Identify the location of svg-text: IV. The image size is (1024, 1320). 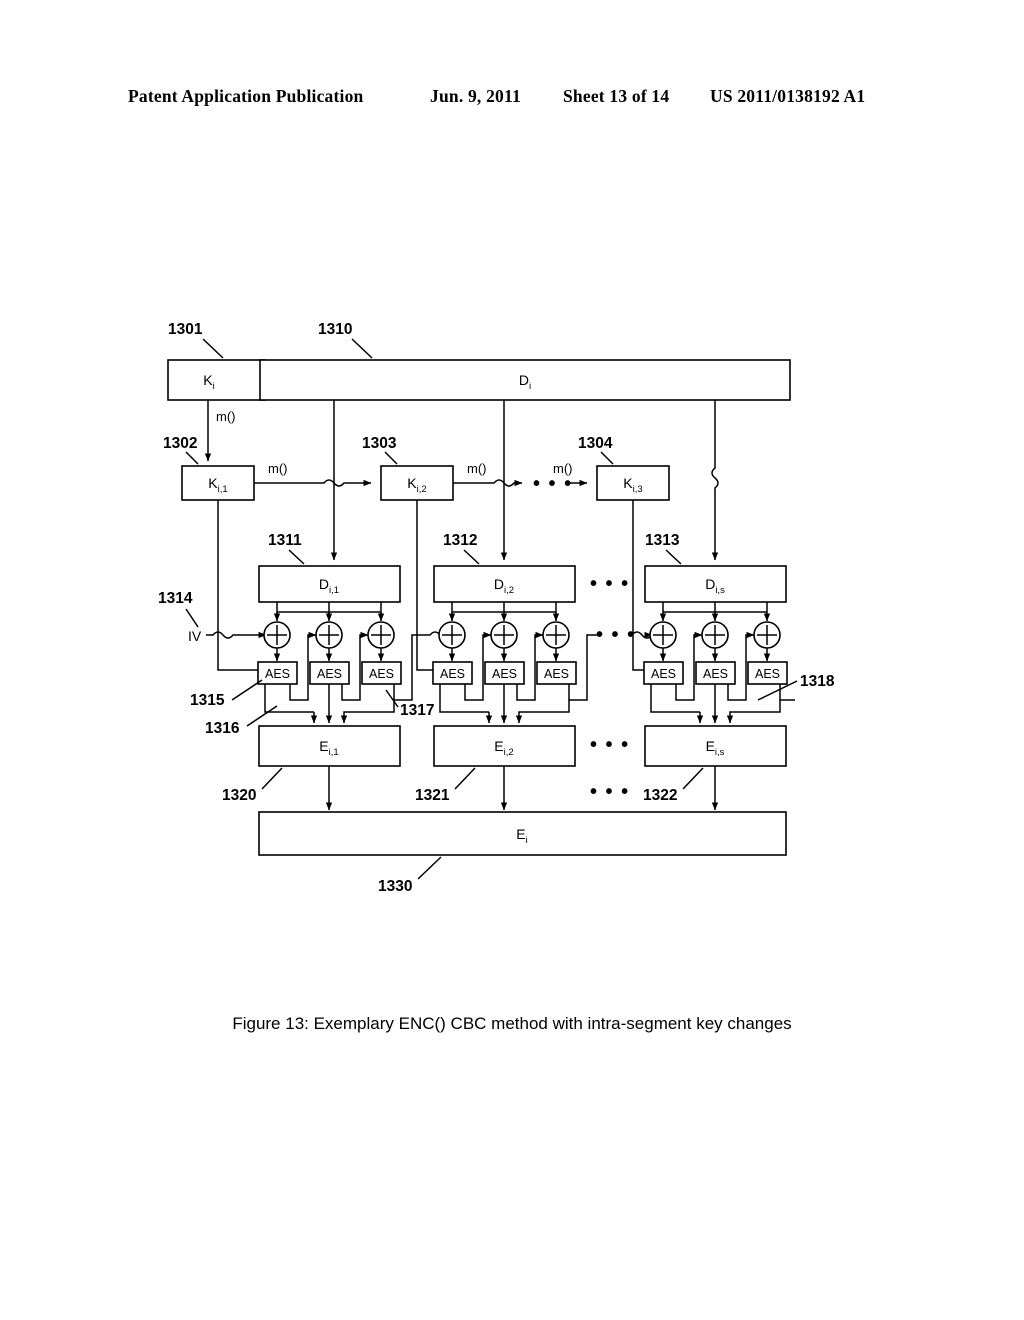
(195, 636).